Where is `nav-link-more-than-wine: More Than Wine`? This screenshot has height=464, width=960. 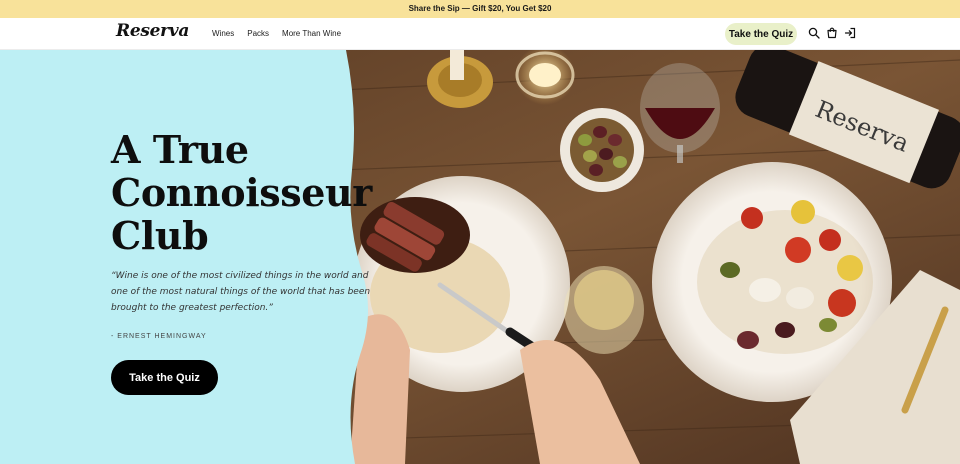 nav-link-more-than-wine: More Than Wine is located at coordinates (311, 33).